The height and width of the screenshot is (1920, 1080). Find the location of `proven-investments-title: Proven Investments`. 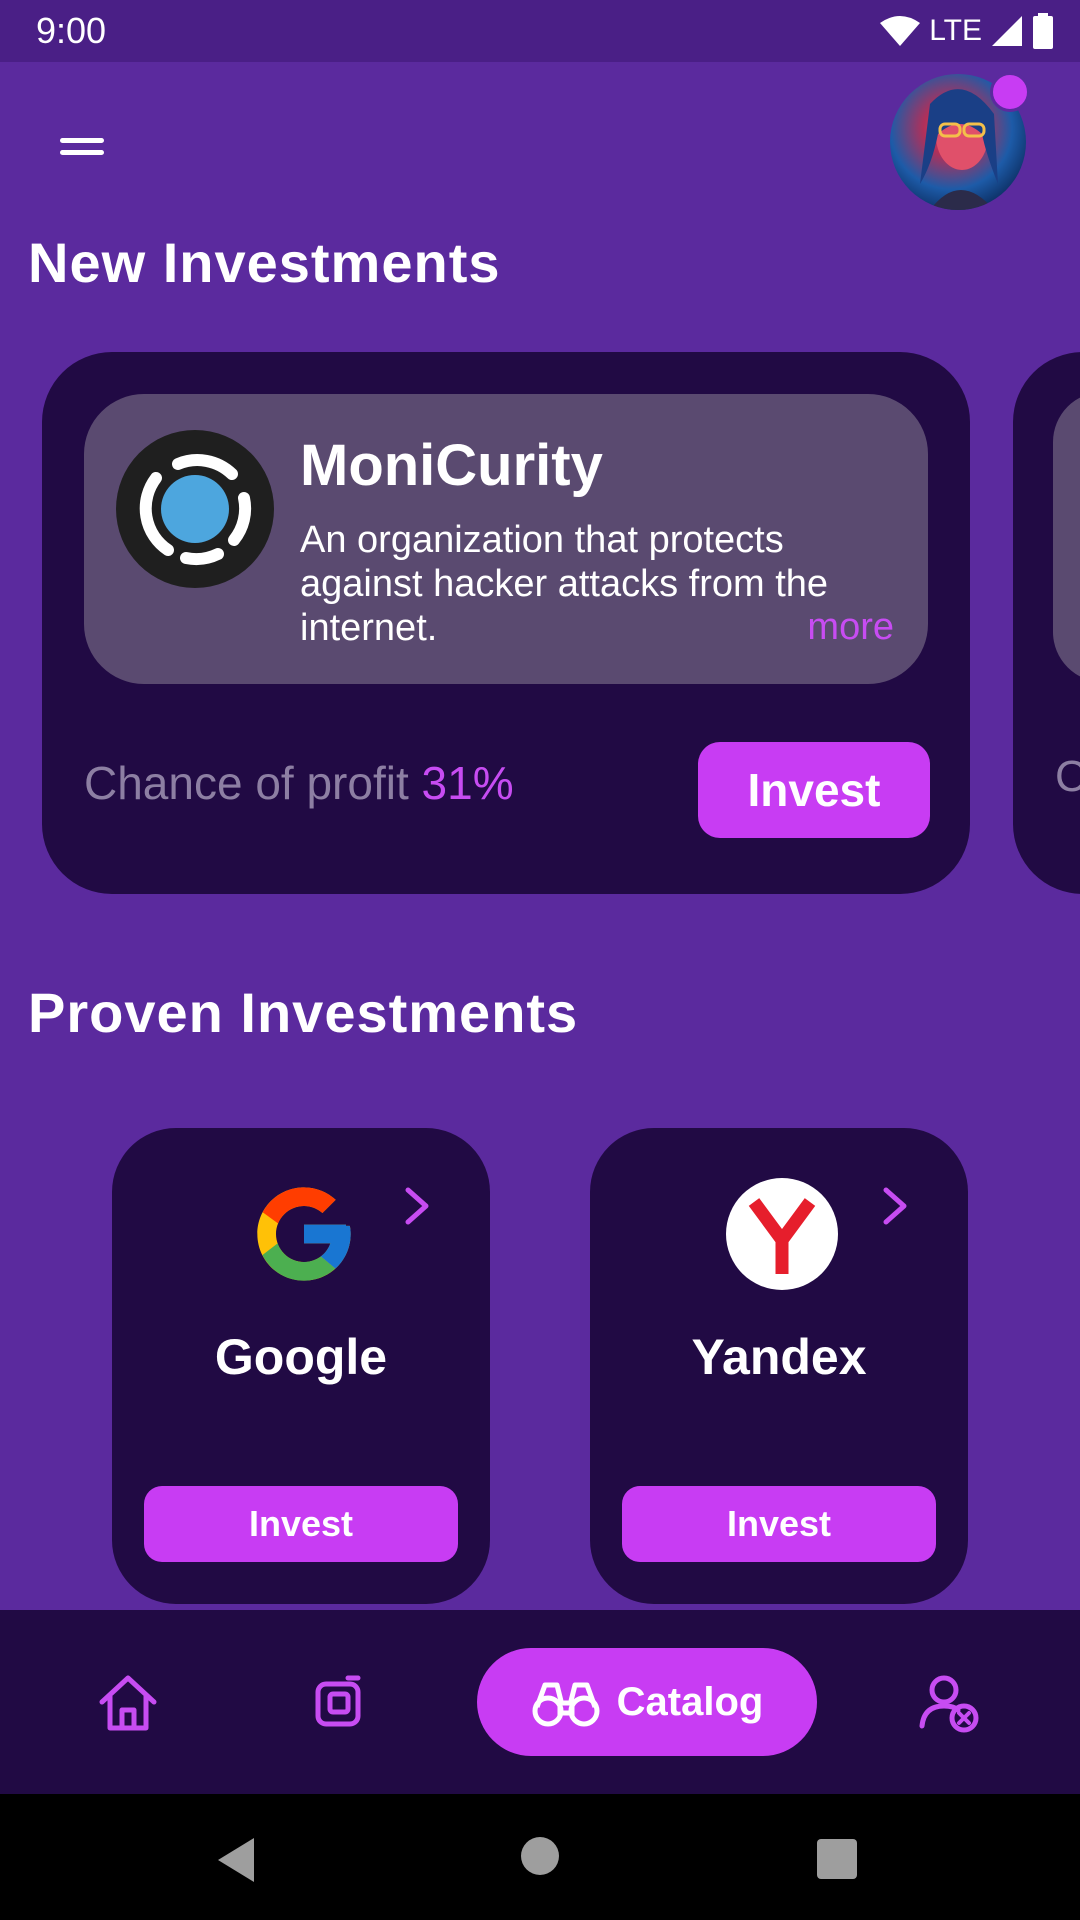

proven-investments-title: Proven Investments is located at coordinates (303, 1012).